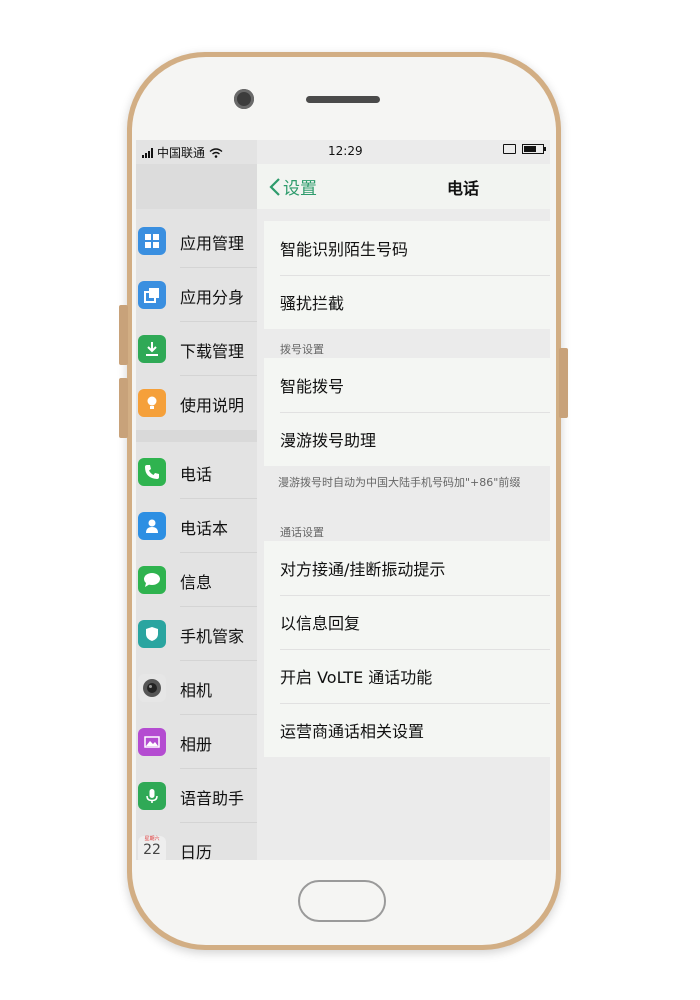 This screenshot has width=700, height=1000. I want to click on row-smart-dial: 智能拨号, so click(407, 385).